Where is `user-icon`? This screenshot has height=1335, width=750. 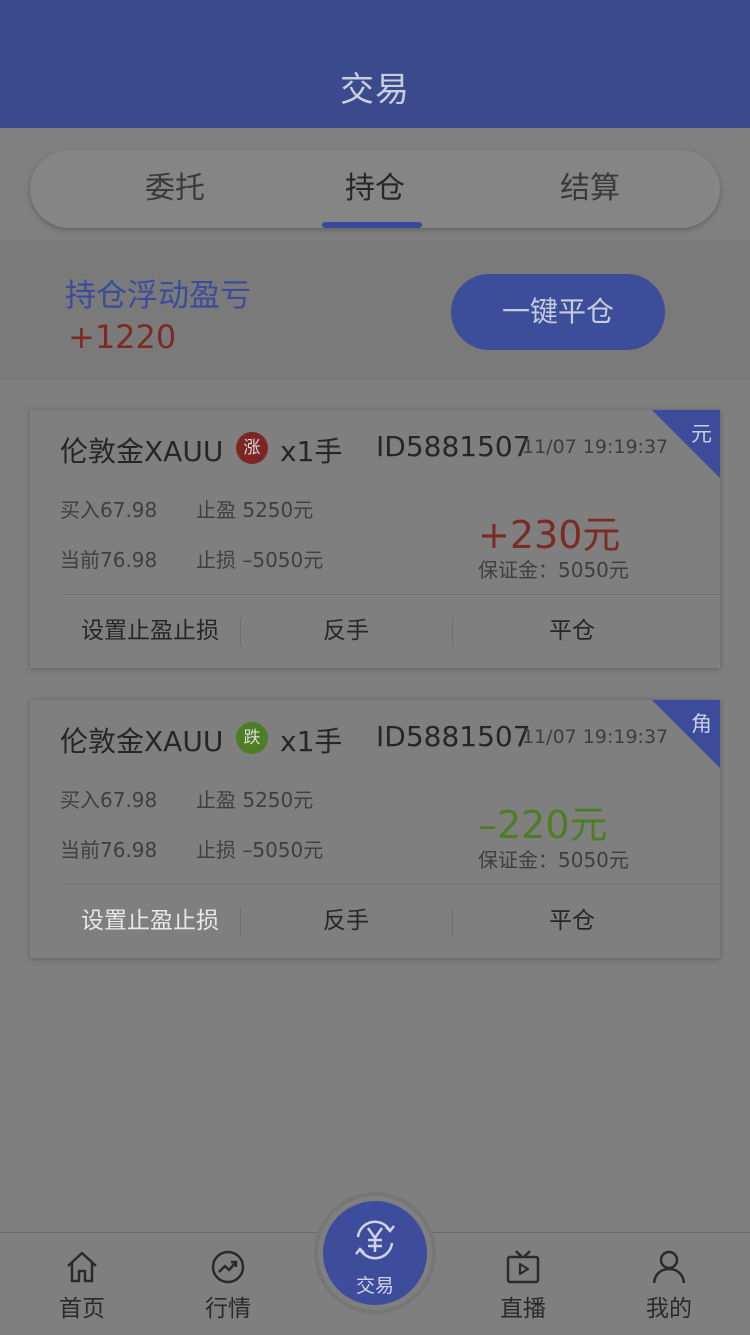 user-icon is located at coordinates (669, 1267).